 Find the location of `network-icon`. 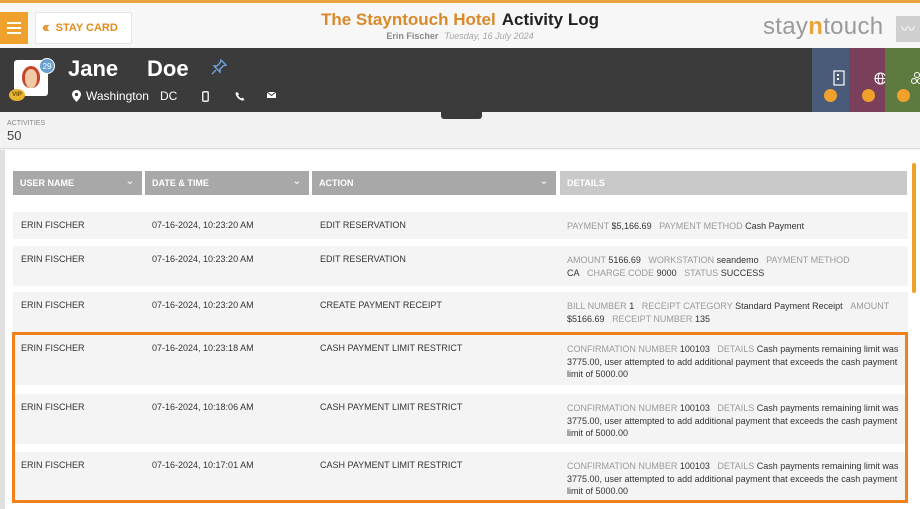

network-icon is located at coordinates (915, 78).